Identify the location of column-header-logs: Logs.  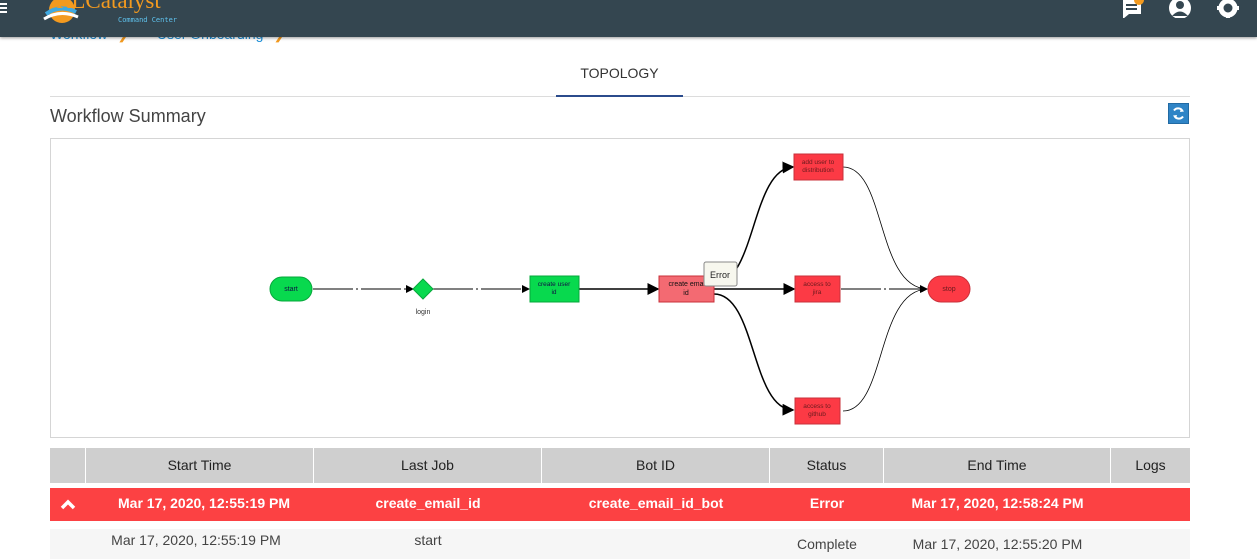
(1150, 465).